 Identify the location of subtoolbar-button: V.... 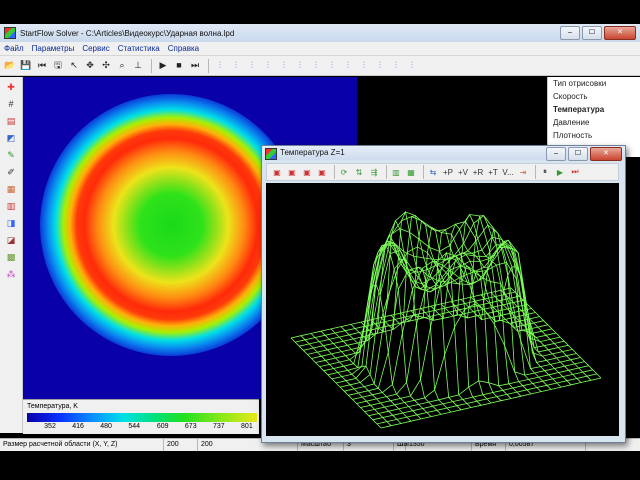
(508, 172).